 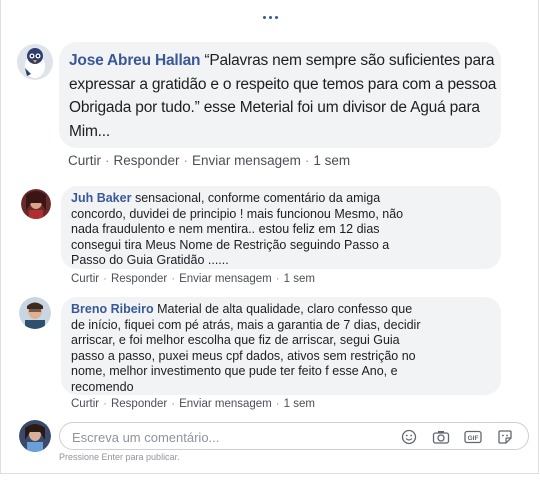 What do you see at coordinates (232, 437) in the screenshot?
I see `comment-input` at bounding box center [232, 437].